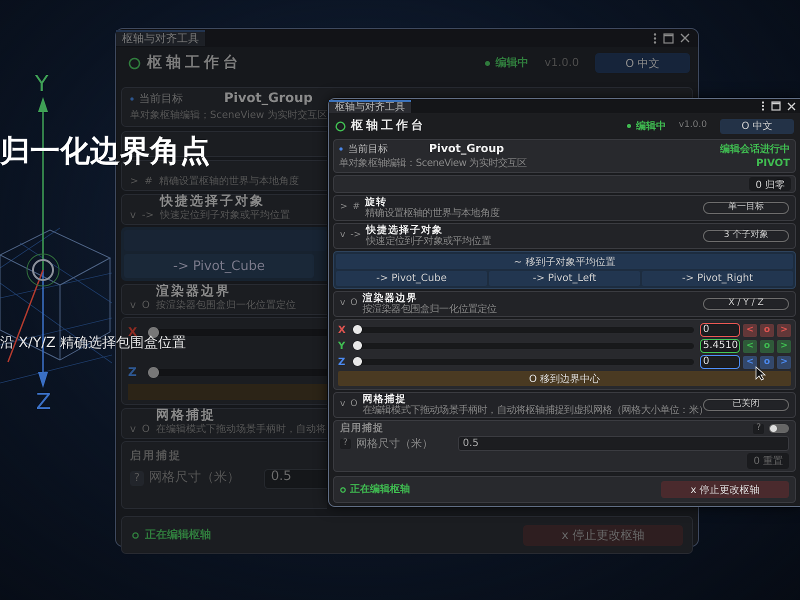 The height and width of the screenshot is (600, 800). What do you see at coordinates (342, 330) in the screenshot?
I see `axis-label: X` at bounding box center [342, 330].